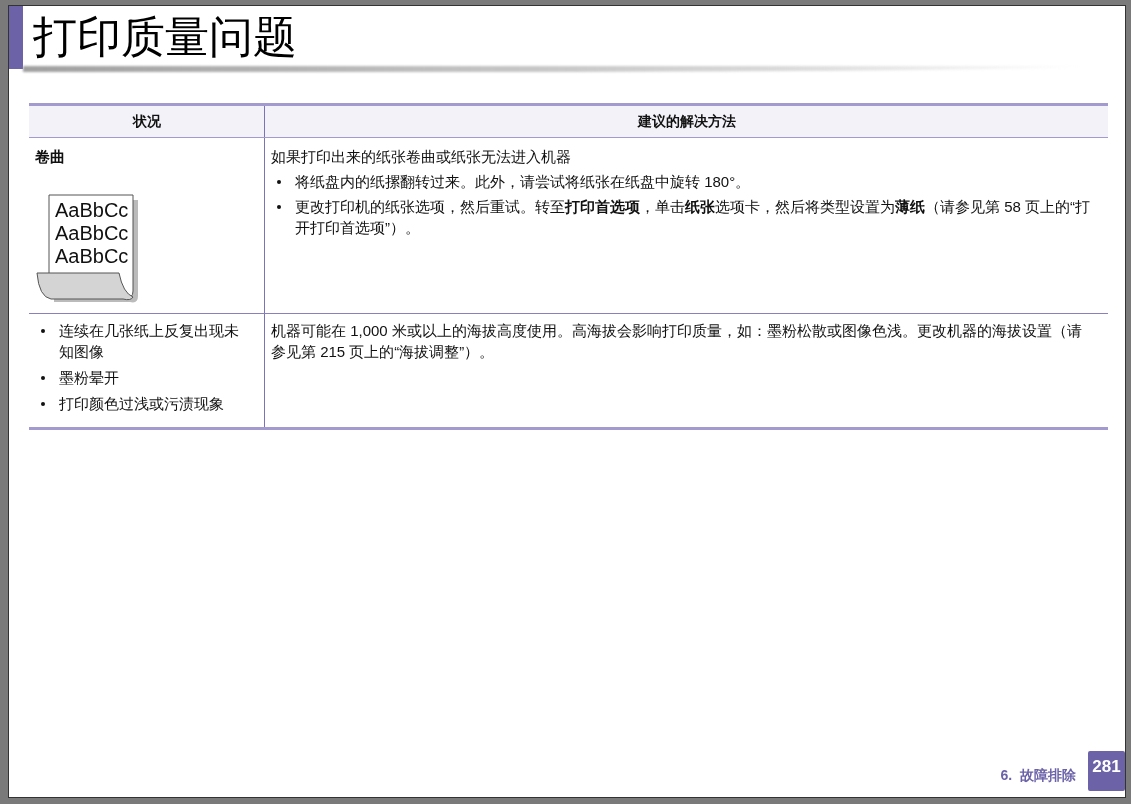  Describe the element at coordinates (149, 341) in the screenshot. I see `list-text: 连续在几张纸上反复出现未知图像` at that location.